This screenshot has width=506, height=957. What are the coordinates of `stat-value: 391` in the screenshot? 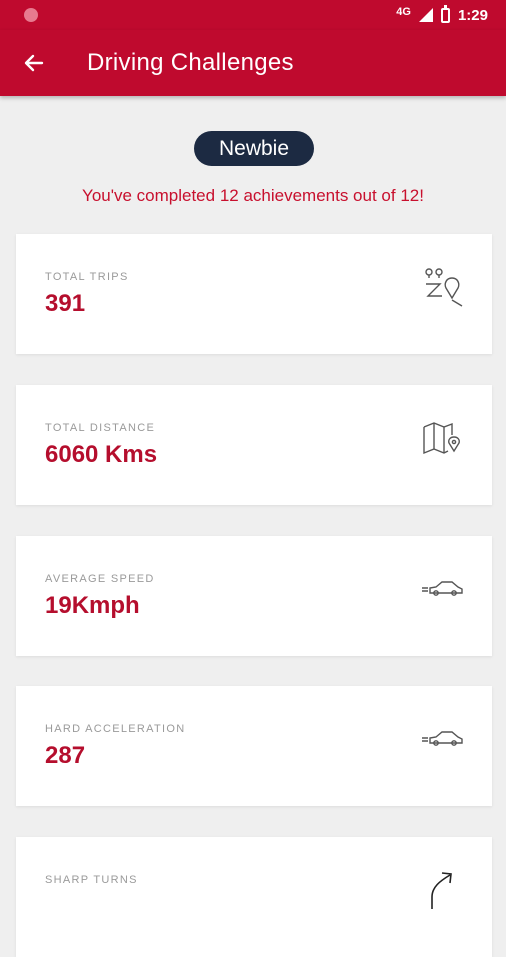 It's located at (65, 303).